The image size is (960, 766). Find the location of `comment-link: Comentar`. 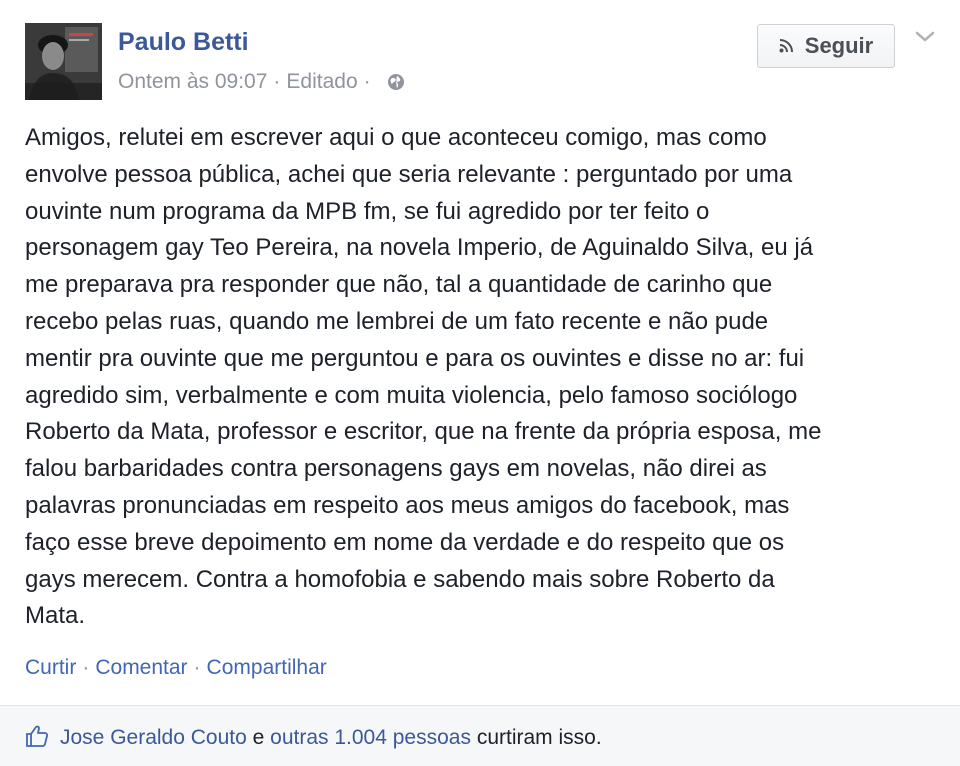

comment-link: Comentar is located at coordinates (141, 667).